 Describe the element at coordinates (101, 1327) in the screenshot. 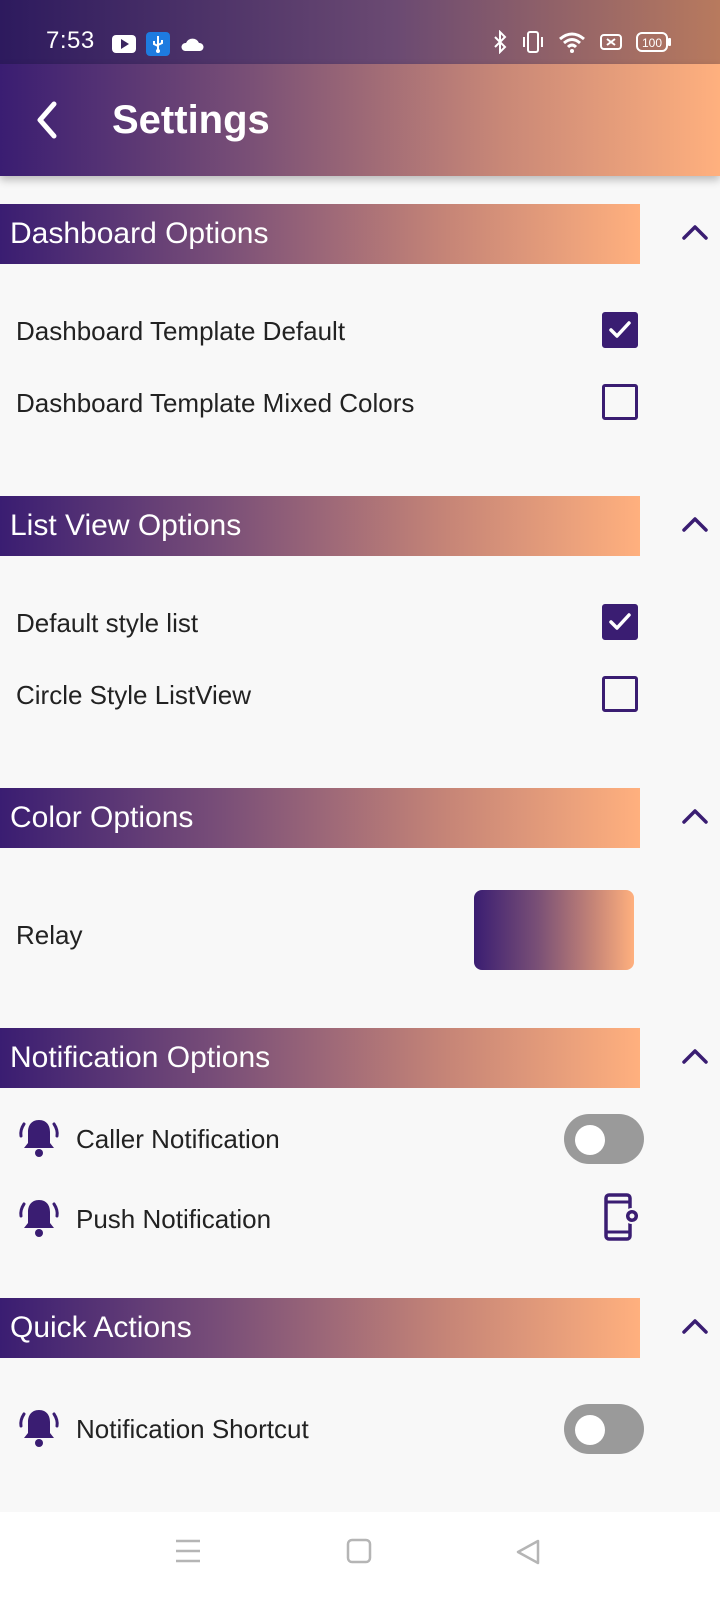

I see `section-title: Quick Actions` at that location.